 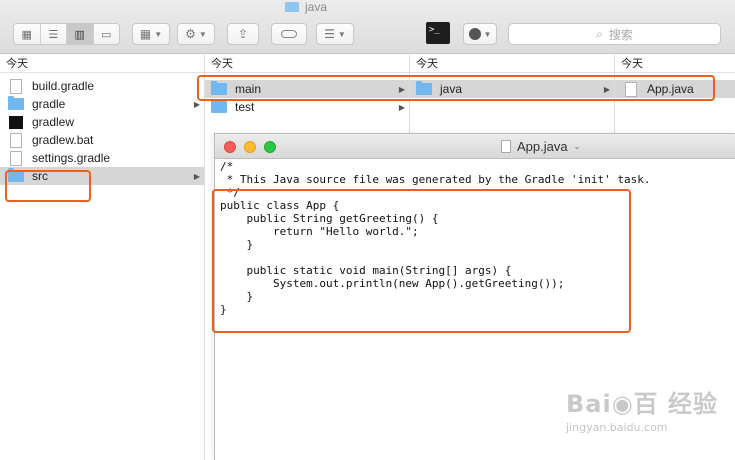 I want to click on action-button: ⚙ ▼, so click(x=196, y=34).